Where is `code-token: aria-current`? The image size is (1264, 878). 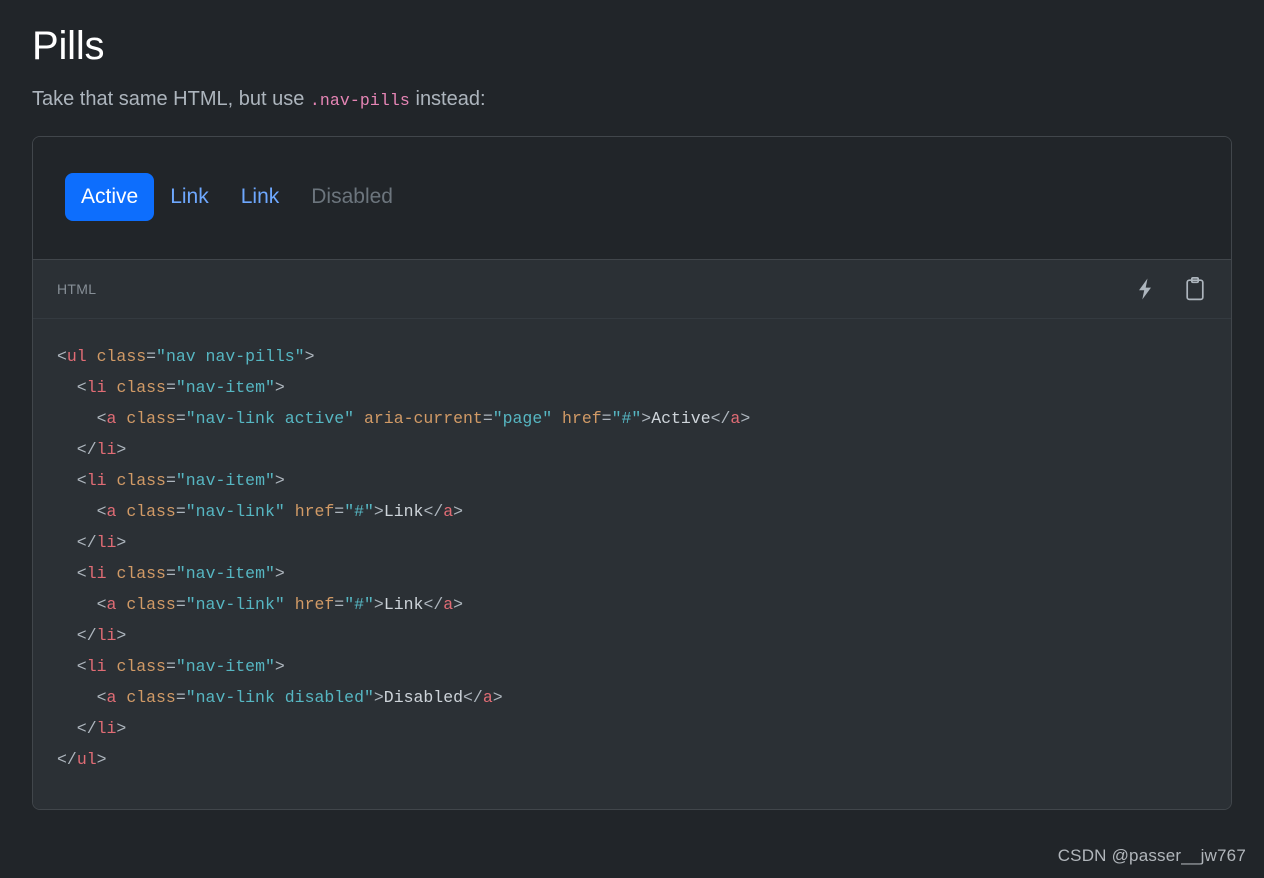 code-token: aria-current is located at coordinates (423, 418).